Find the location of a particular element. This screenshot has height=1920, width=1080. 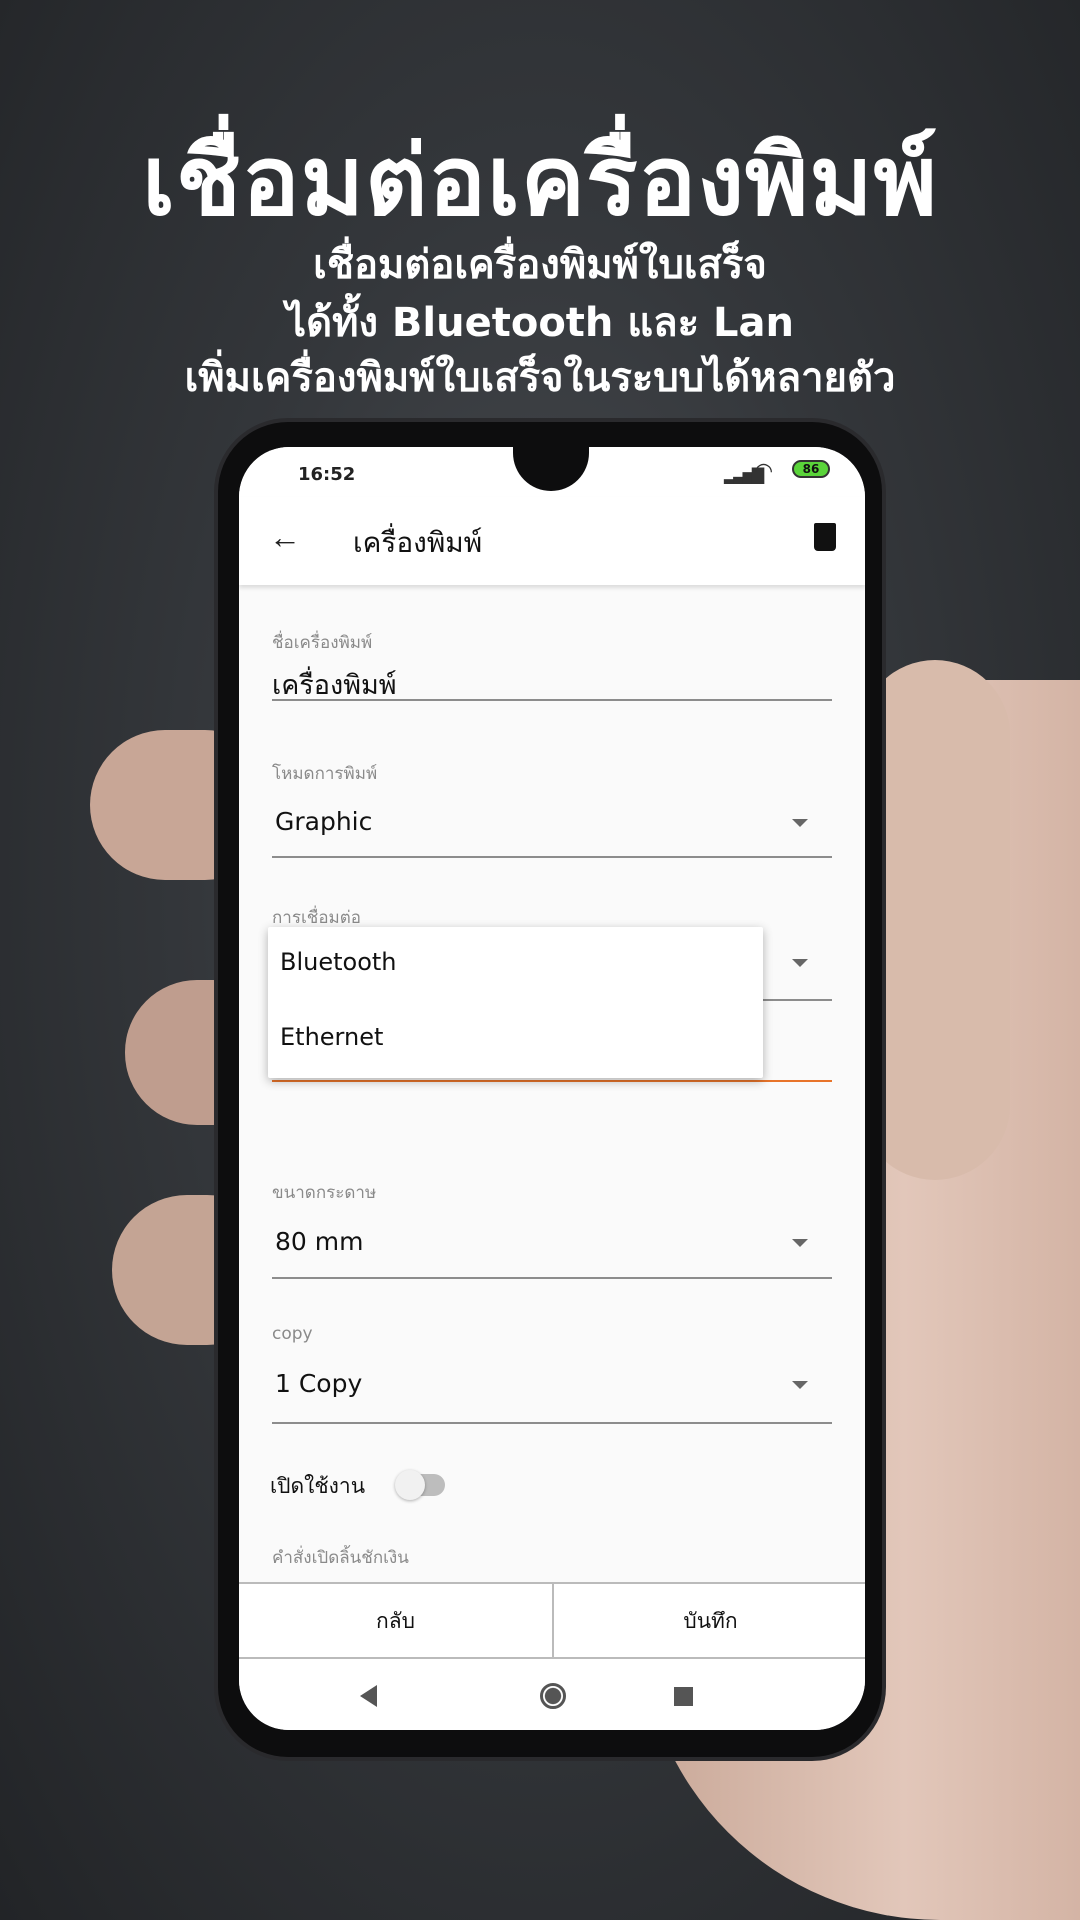

paper-size-label: ขนาดกระดาษ is located at coordinates (324, 1193).